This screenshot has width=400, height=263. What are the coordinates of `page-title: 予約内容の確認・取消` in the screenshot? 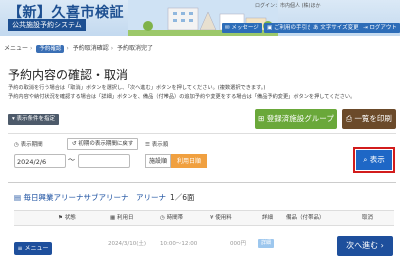 It's located at (68, 75).